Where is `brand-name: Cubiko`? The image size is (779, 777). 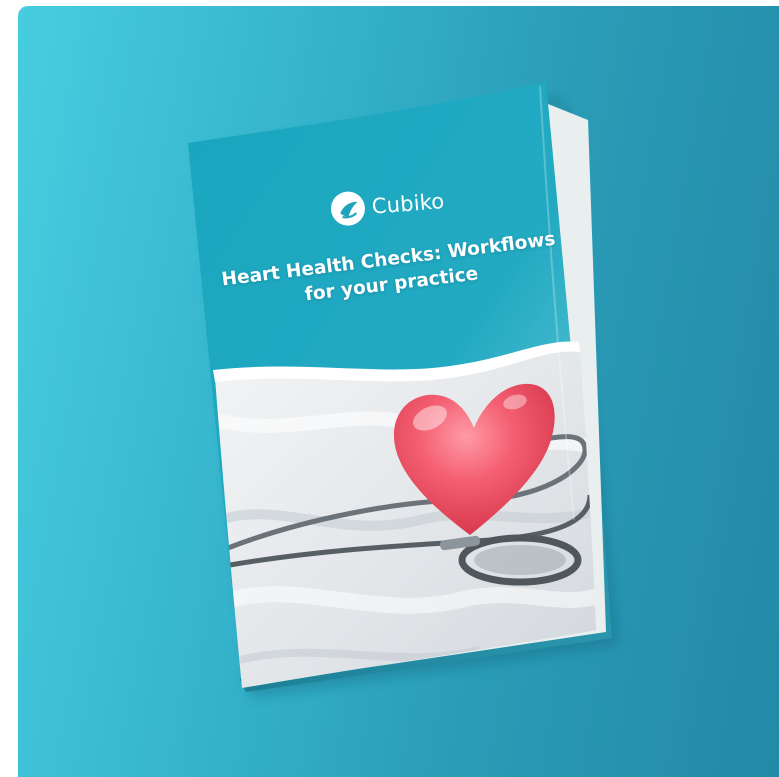 brand-name: Cubiko is located at coordinates (408, 204).